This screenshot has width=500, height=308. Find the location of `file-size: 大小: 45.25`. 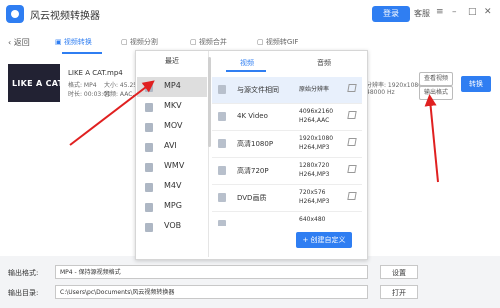

file-size: 大小: 45.25 is located at coordinates (121, 85).